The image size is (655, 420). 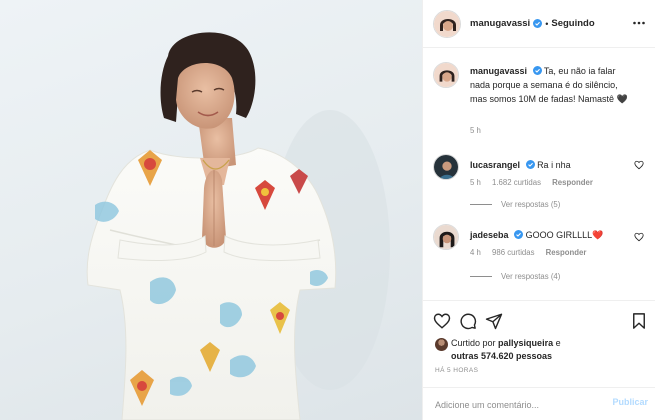 What do you see at coordinates (531, 276) in the screenshot?
I see `view-replies-label: Ver respostas (4)` at bounding box center [531, 276].